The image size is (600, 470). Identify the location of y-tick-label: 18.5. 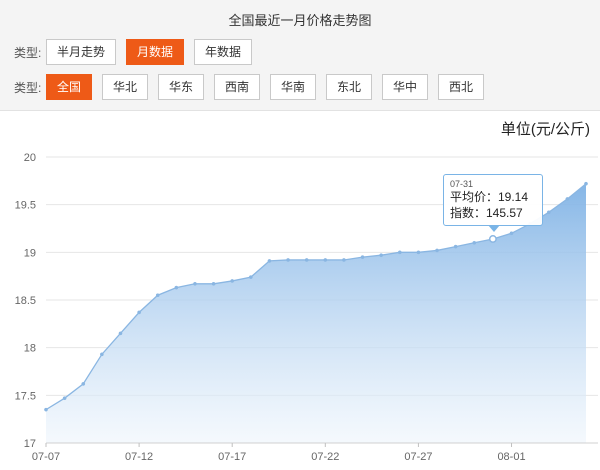
(25, 301).